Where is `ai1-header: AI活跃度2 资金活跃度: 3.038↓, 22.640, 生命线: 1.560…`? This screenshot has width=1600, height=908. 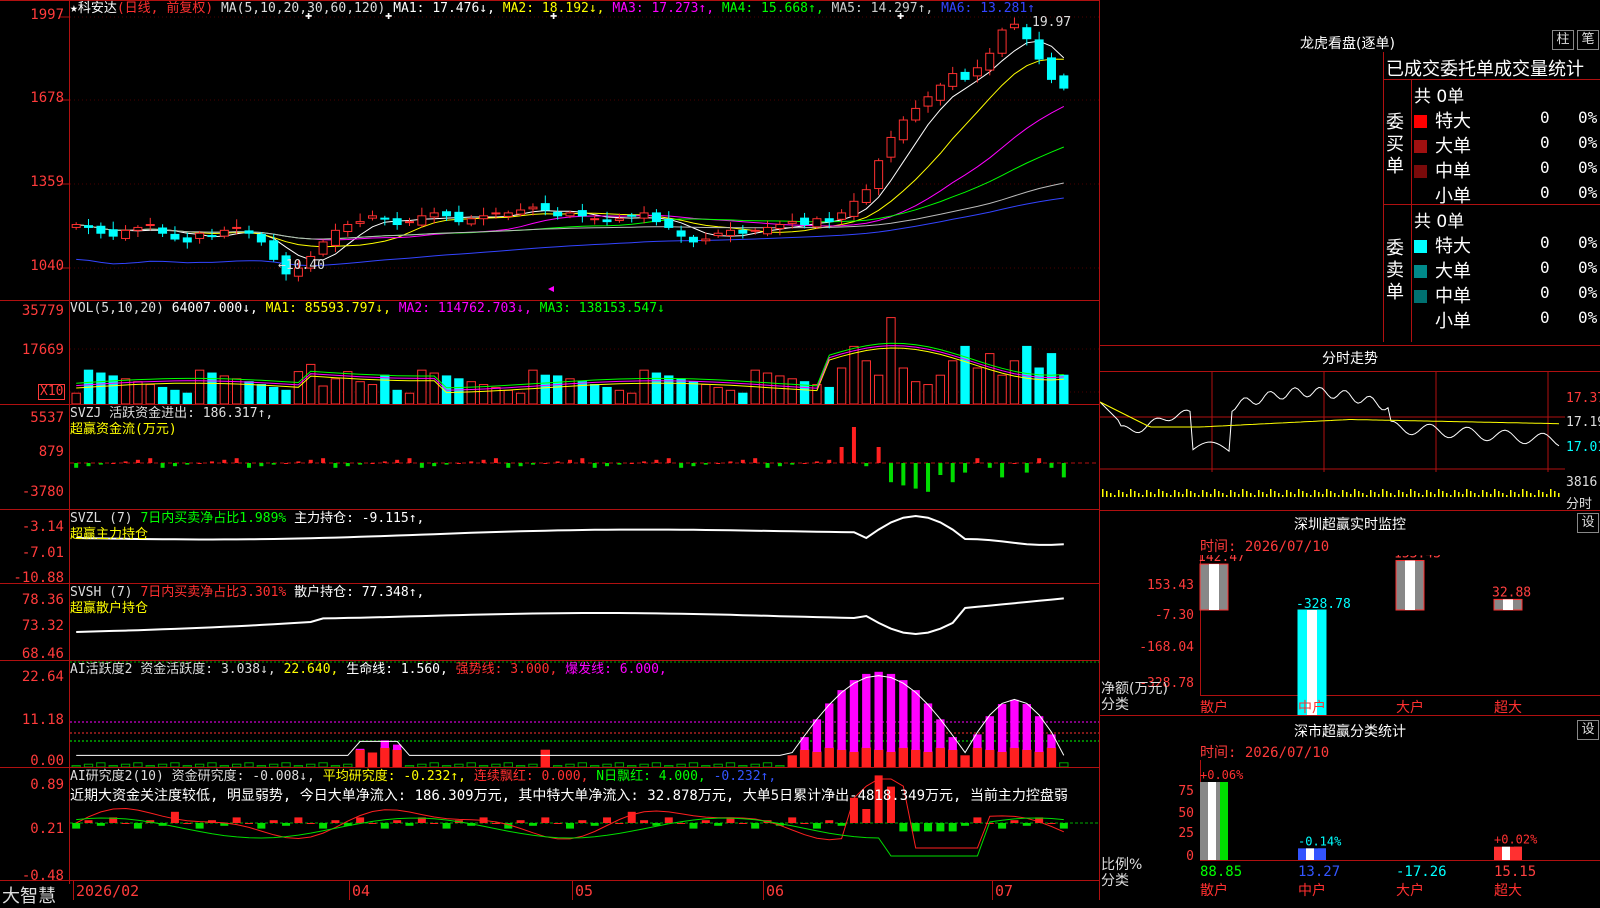
ai1-header: AI活跃度2 资金活跃度: 3.038↓, 22.640, 生命线: 1.560… is located at coordinates (368, 669).